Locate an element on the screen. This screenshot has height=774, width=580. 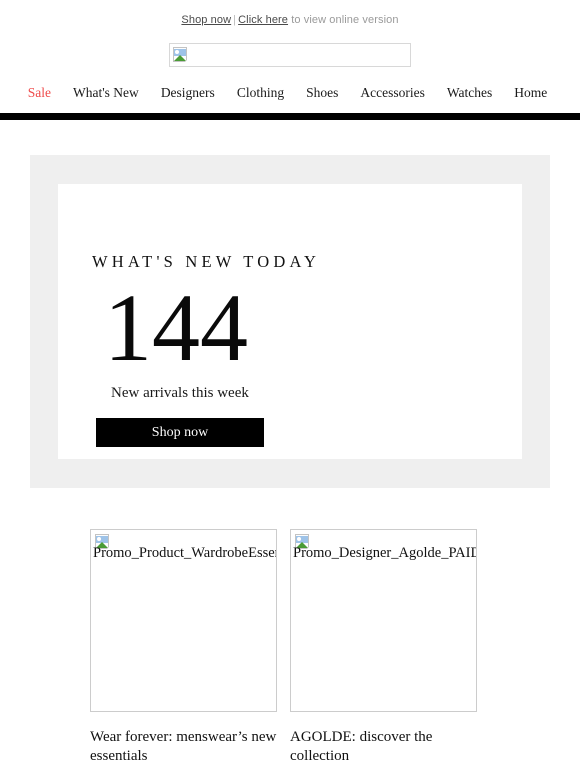
preheader-click-here-link: Click here is located at coordinates (263, 20).